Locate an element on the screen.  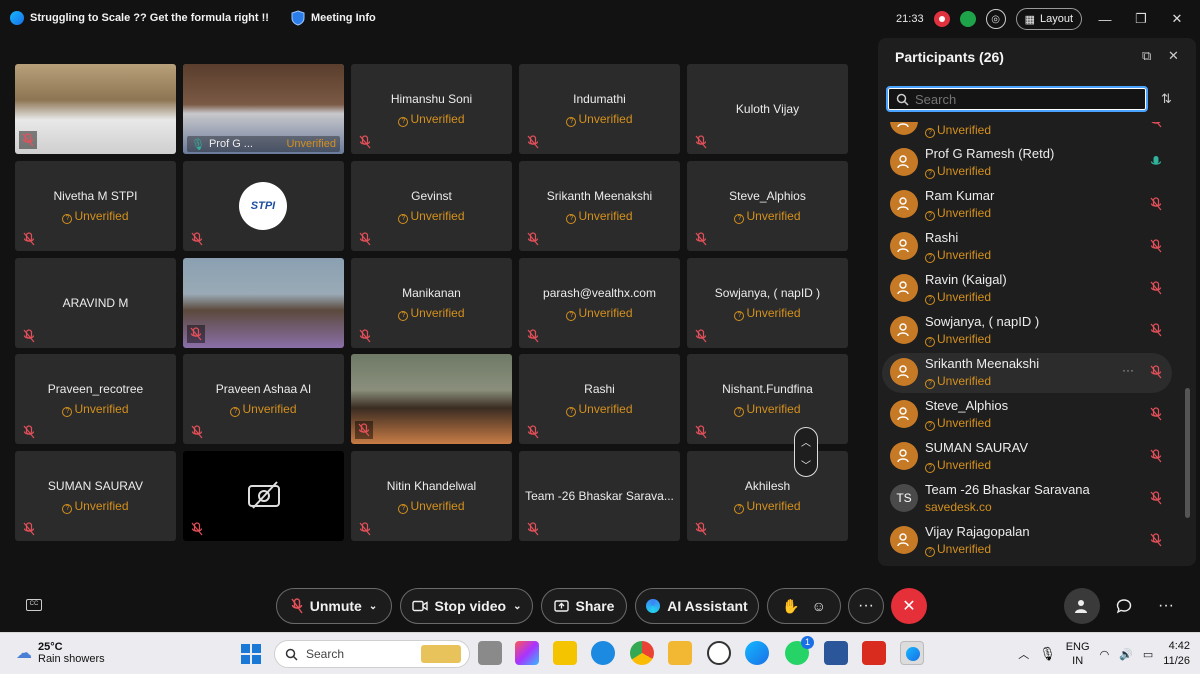
participant-tile: Rashi? Unverified is located at coordinates (599, 399).